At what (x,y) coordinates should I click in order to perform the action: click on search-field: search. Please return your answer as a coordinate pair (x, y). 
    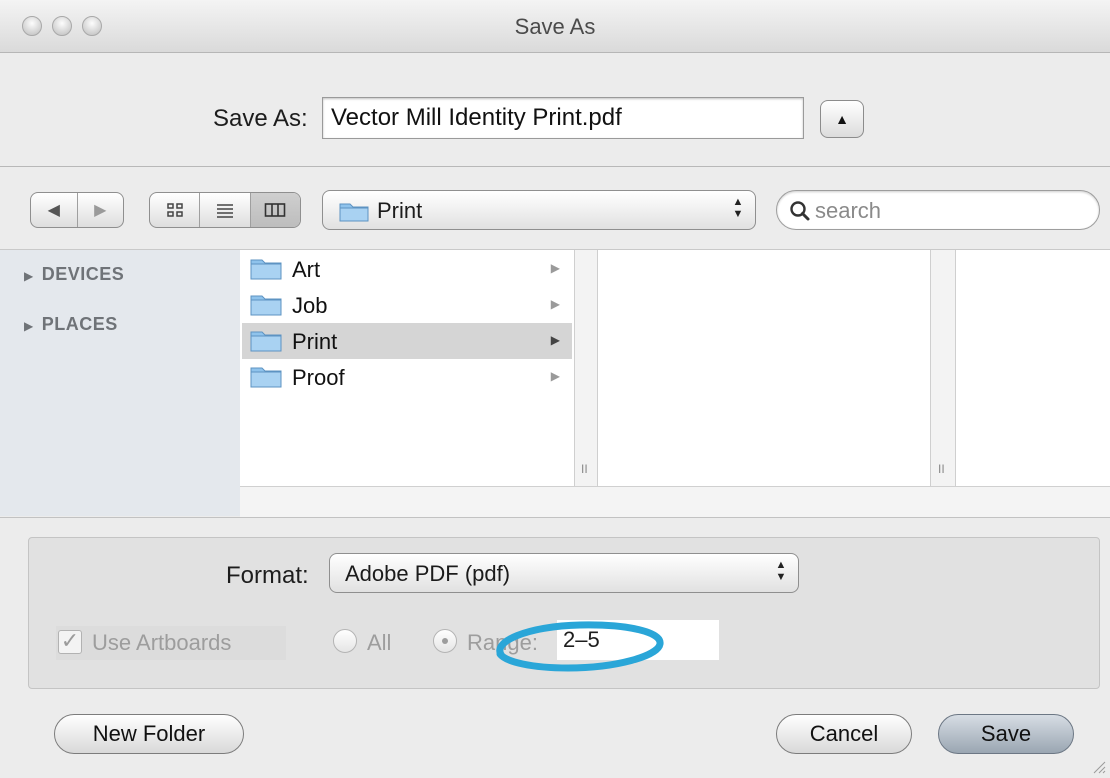
    Looking at the image, I should click on (938, 210).